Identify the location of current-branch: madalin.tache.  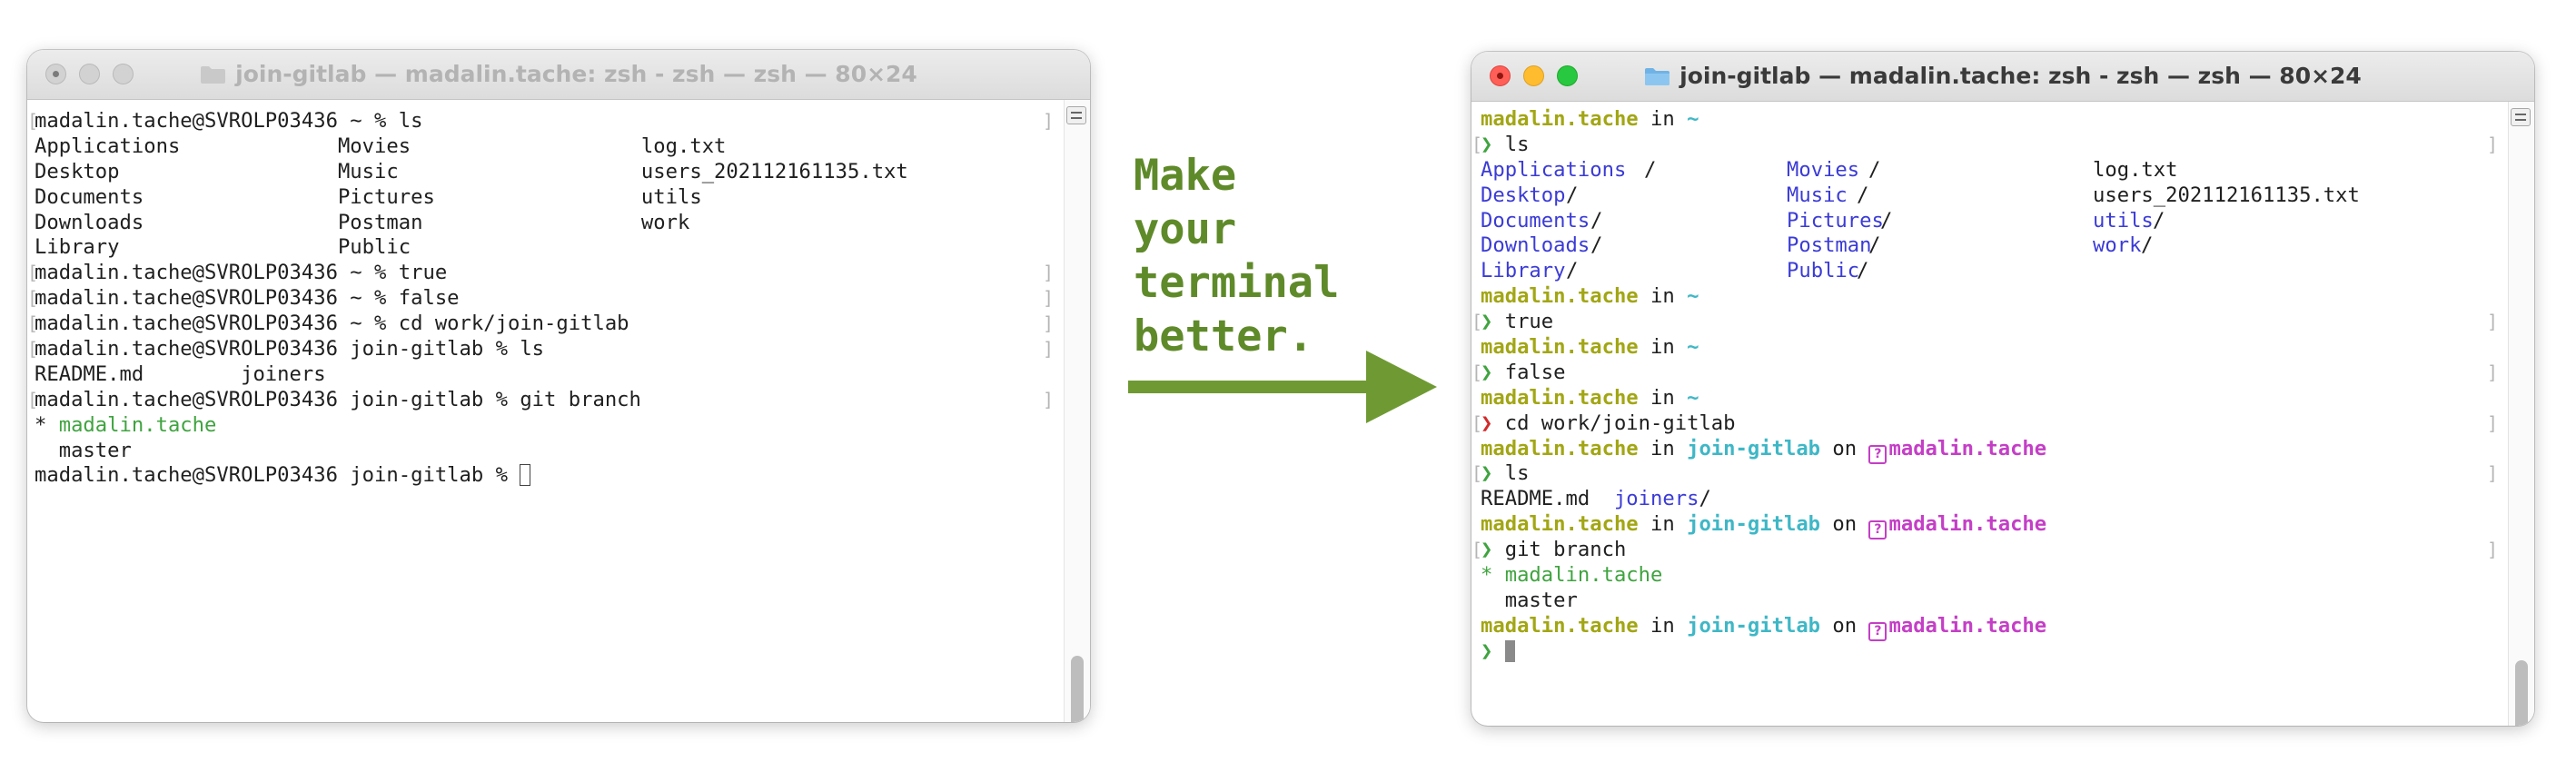
(137, 424).